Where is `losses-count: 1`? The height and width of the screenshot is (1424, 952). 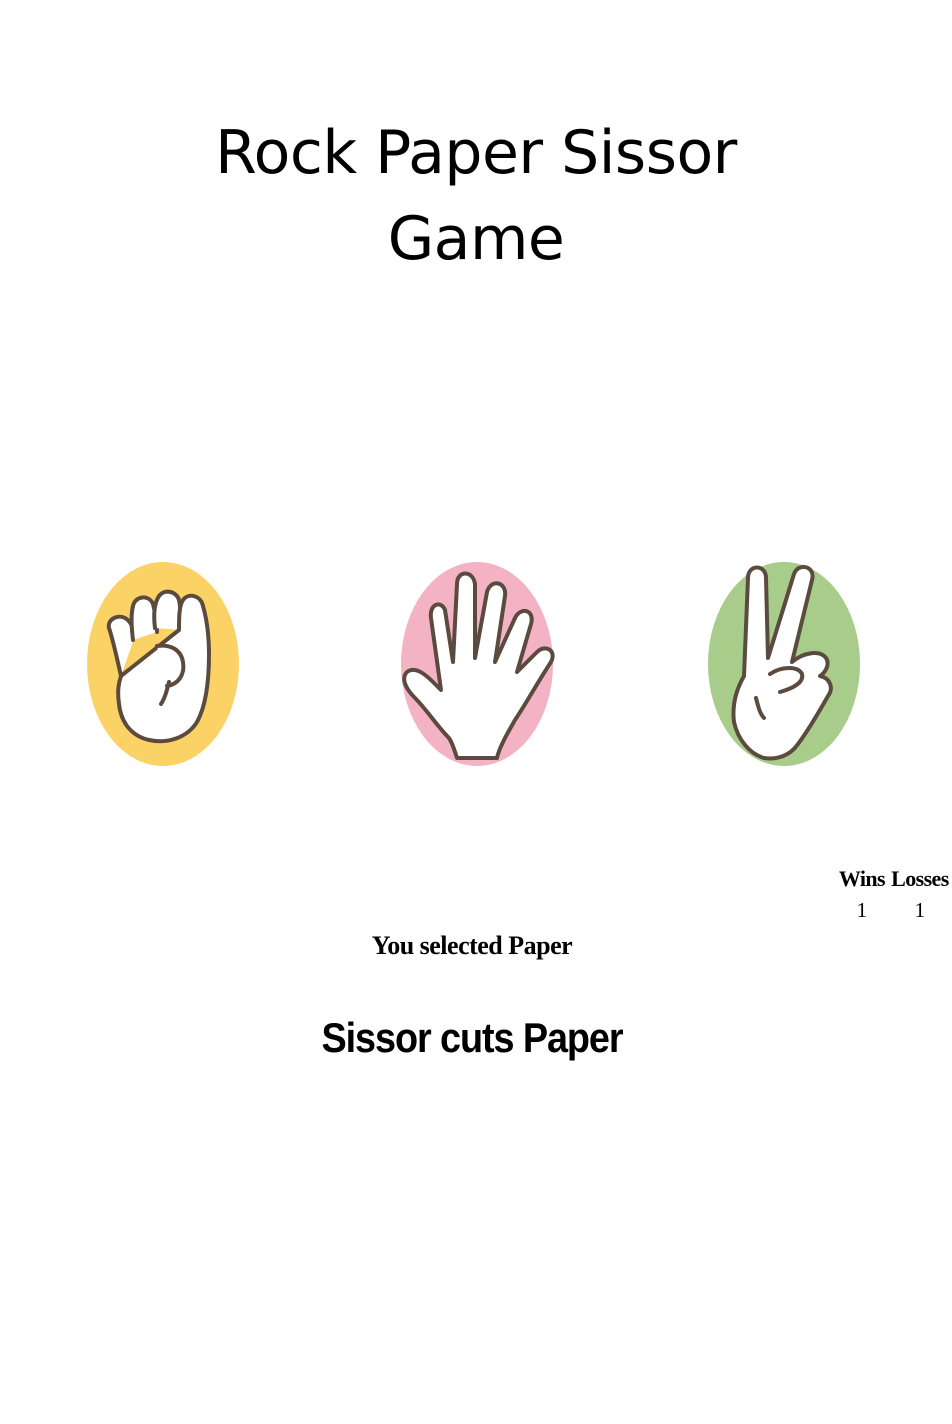 losses-count: 1 is located at coordinates (920, 910).